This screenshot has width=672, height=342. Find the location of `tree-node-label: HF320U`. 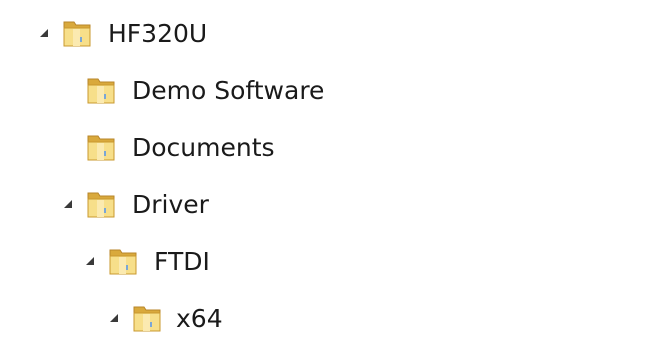

tree-node-label: HF320U is located at coordinates (158, 33).